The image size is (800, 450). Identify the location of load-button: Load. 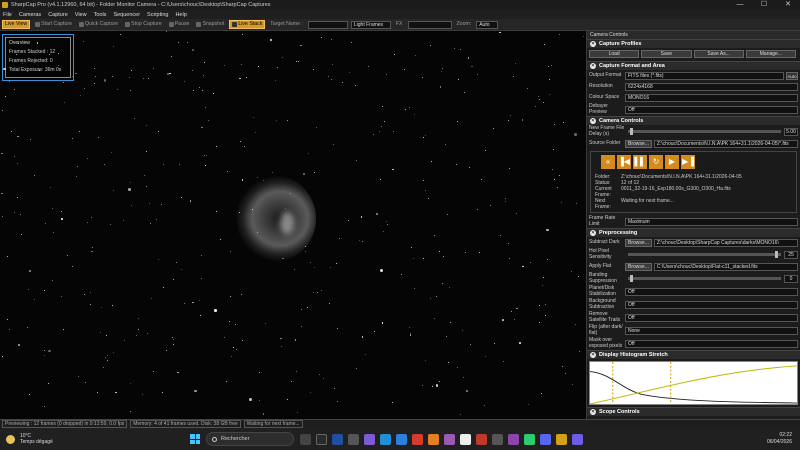
(614, 54).